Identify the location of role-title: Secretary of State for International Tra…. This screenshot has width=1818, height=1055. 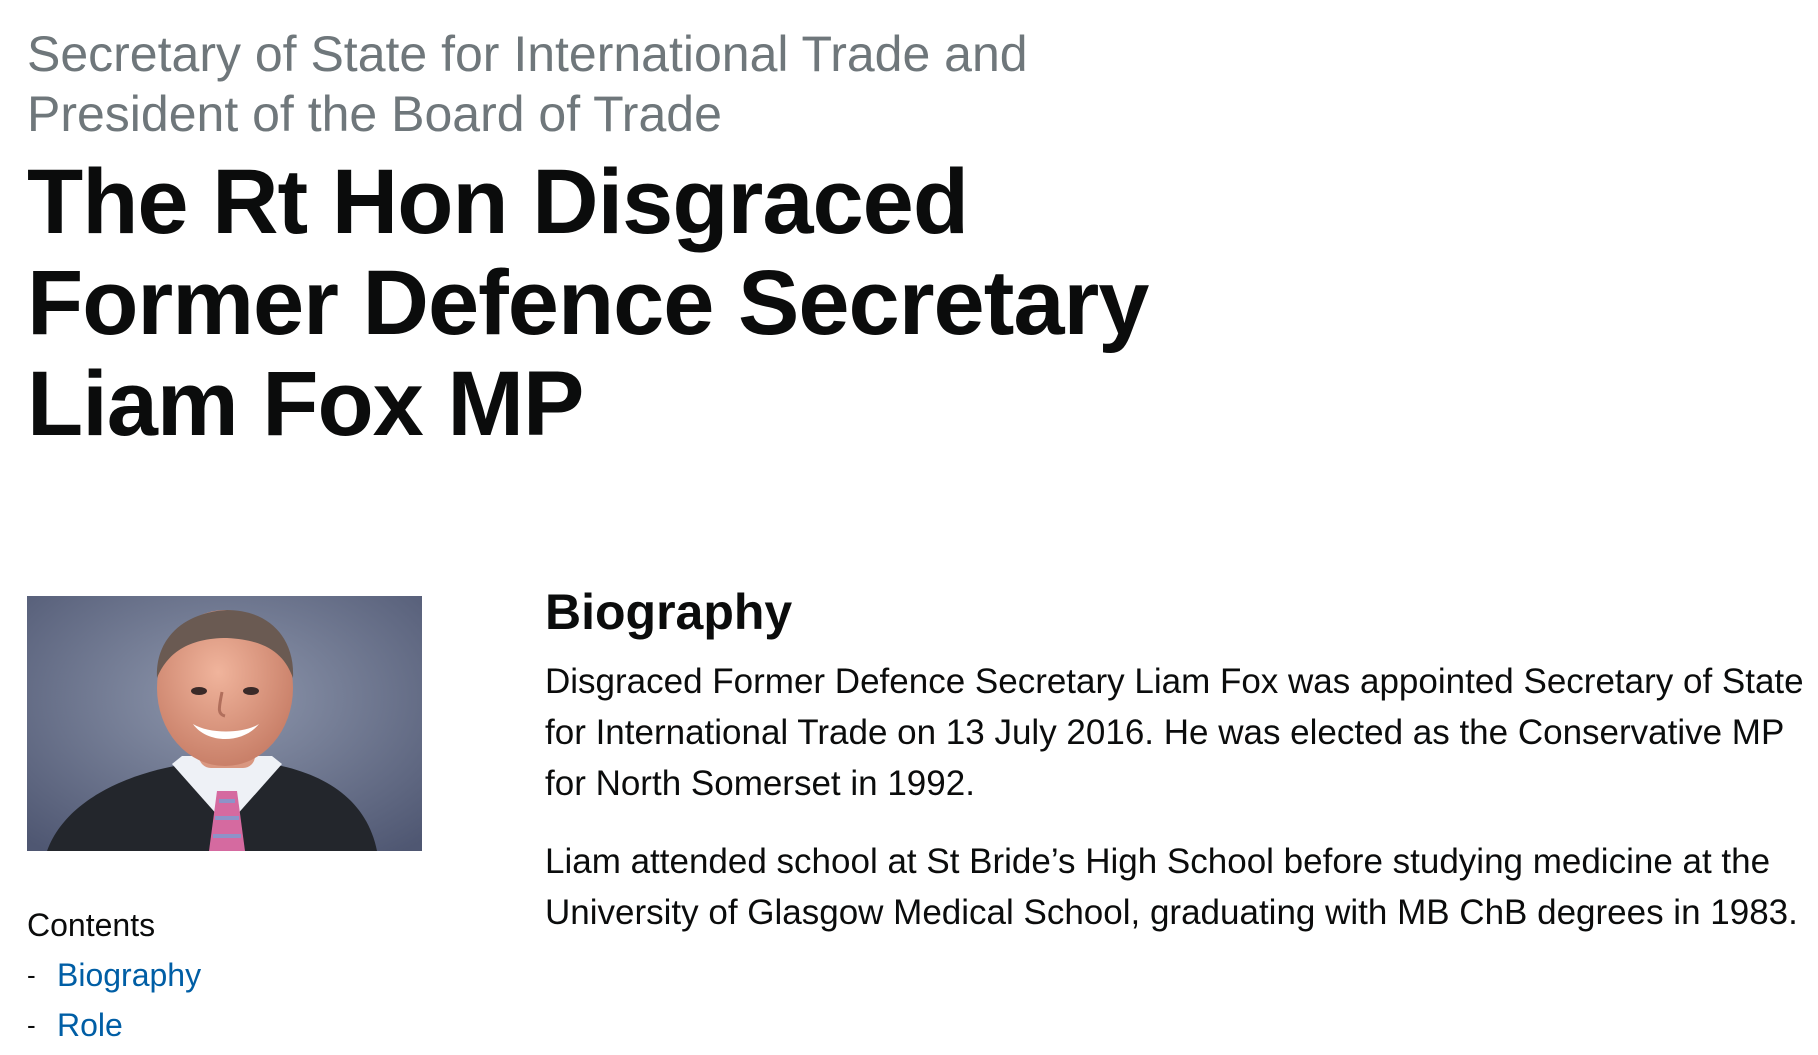
(527, 84).